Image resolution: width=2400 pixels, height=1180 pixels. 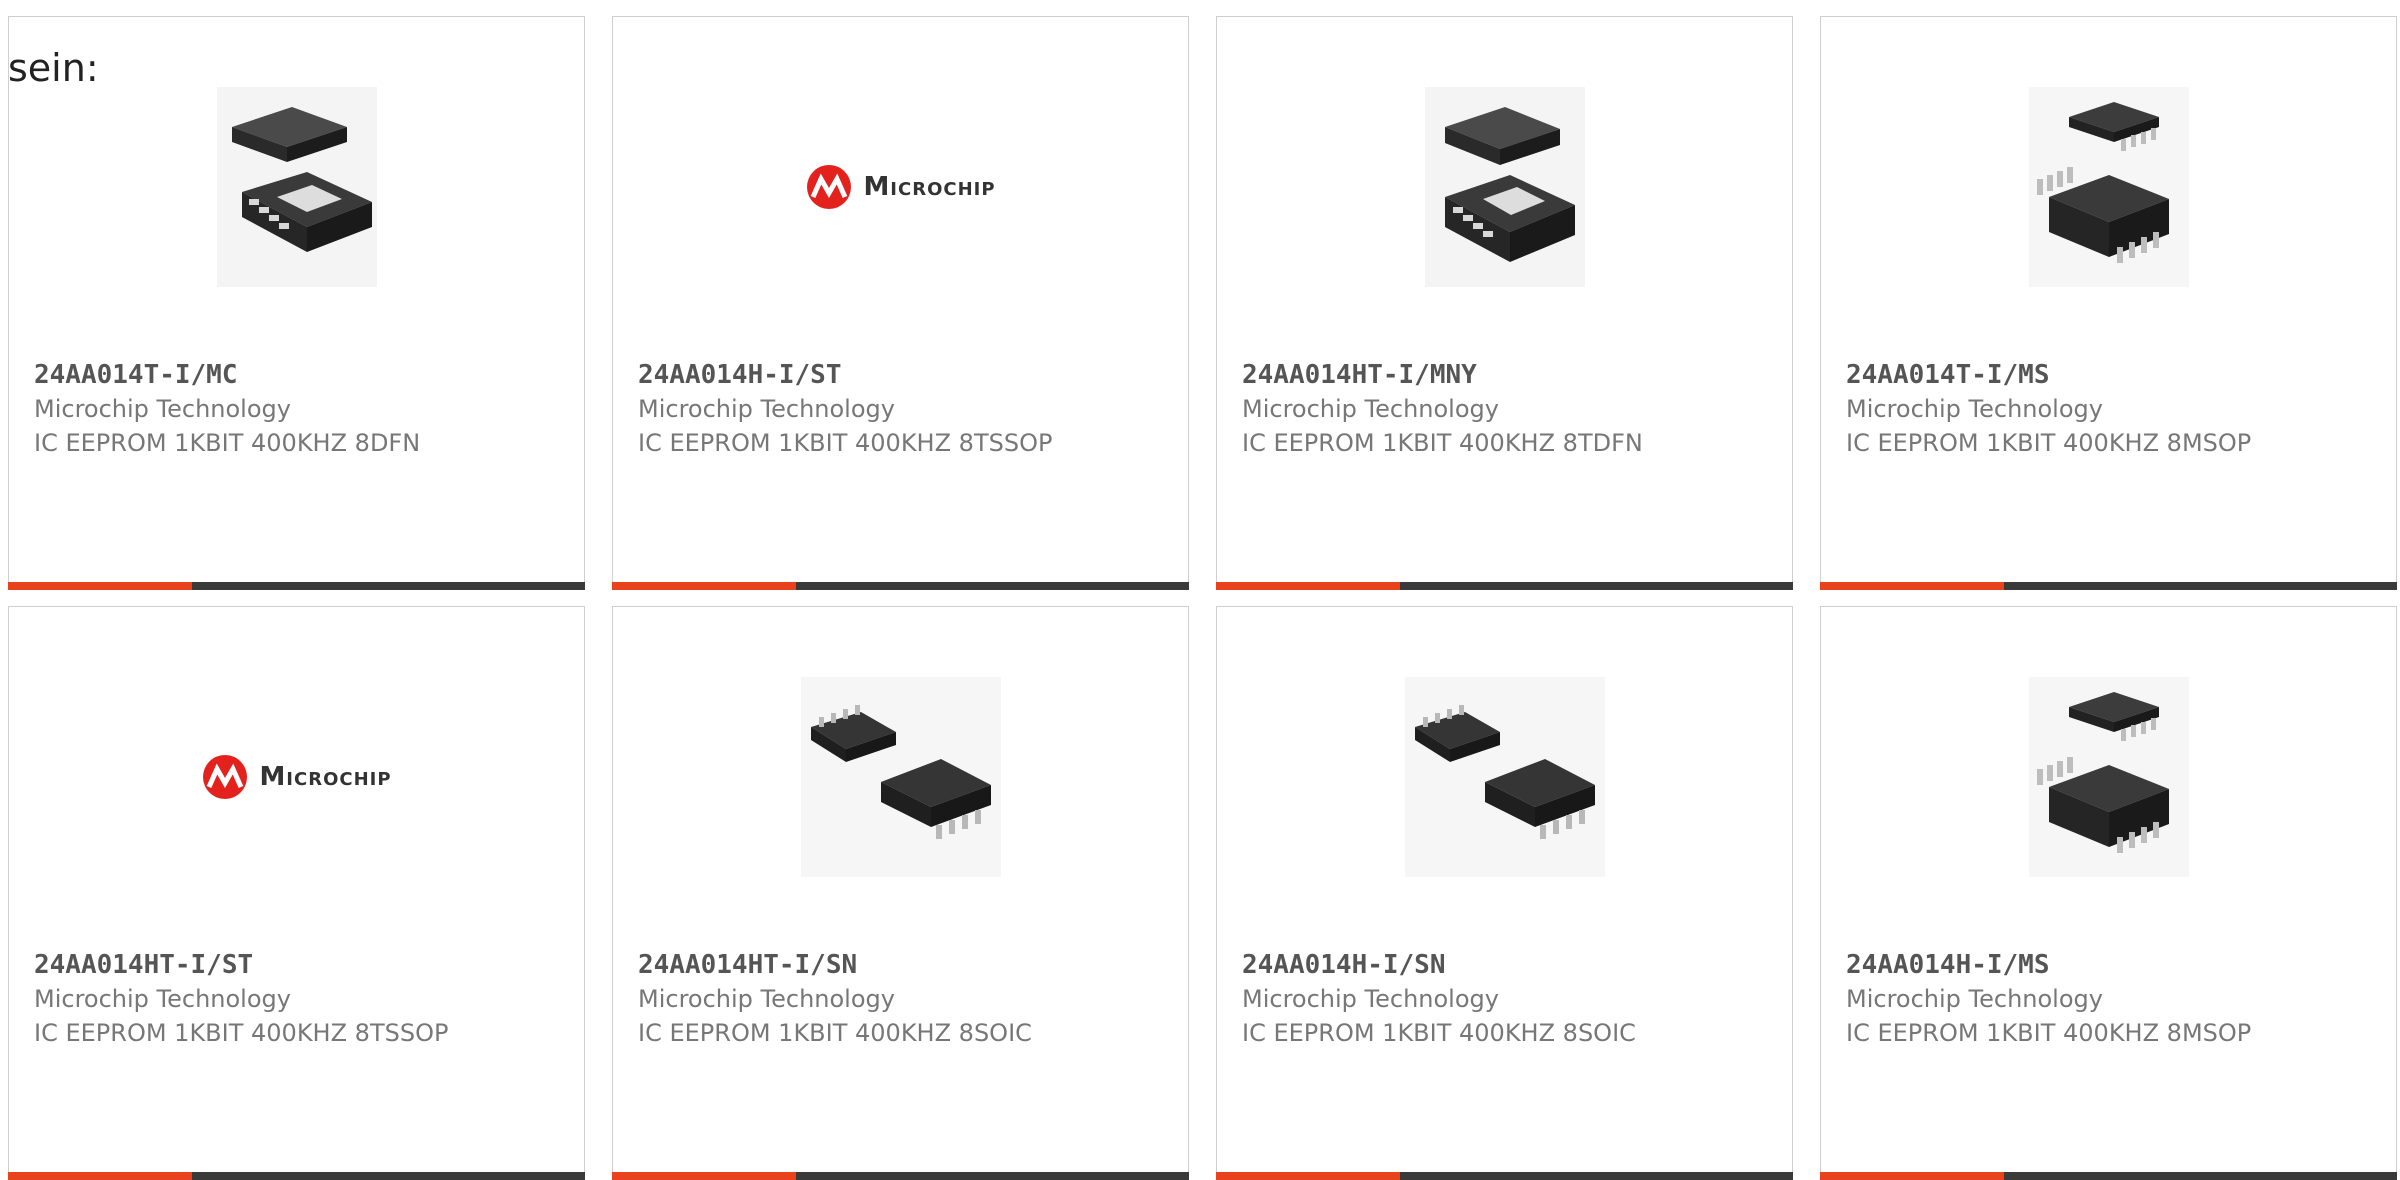 I want to click on intro-text: sein:, so click(x=53, y=68).